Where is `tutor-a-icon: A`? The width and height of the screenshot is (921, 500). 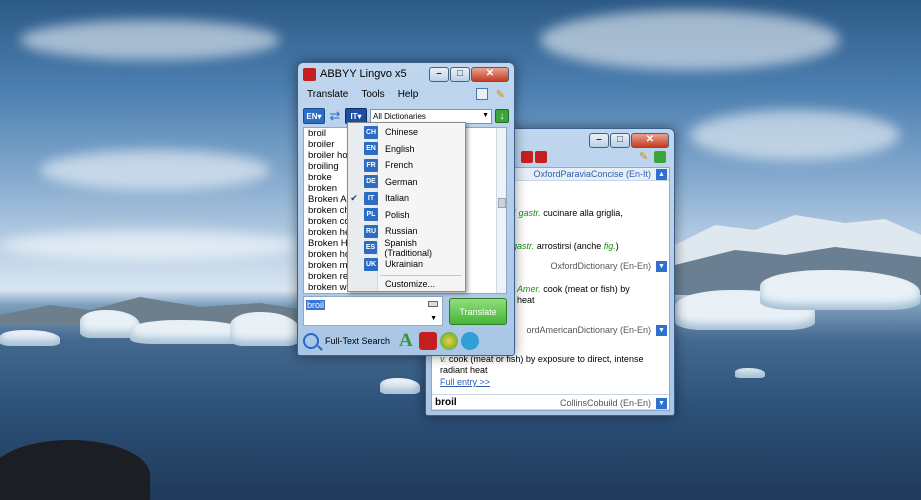 tutor-a-icon: A is located at coordinates (406, 341).